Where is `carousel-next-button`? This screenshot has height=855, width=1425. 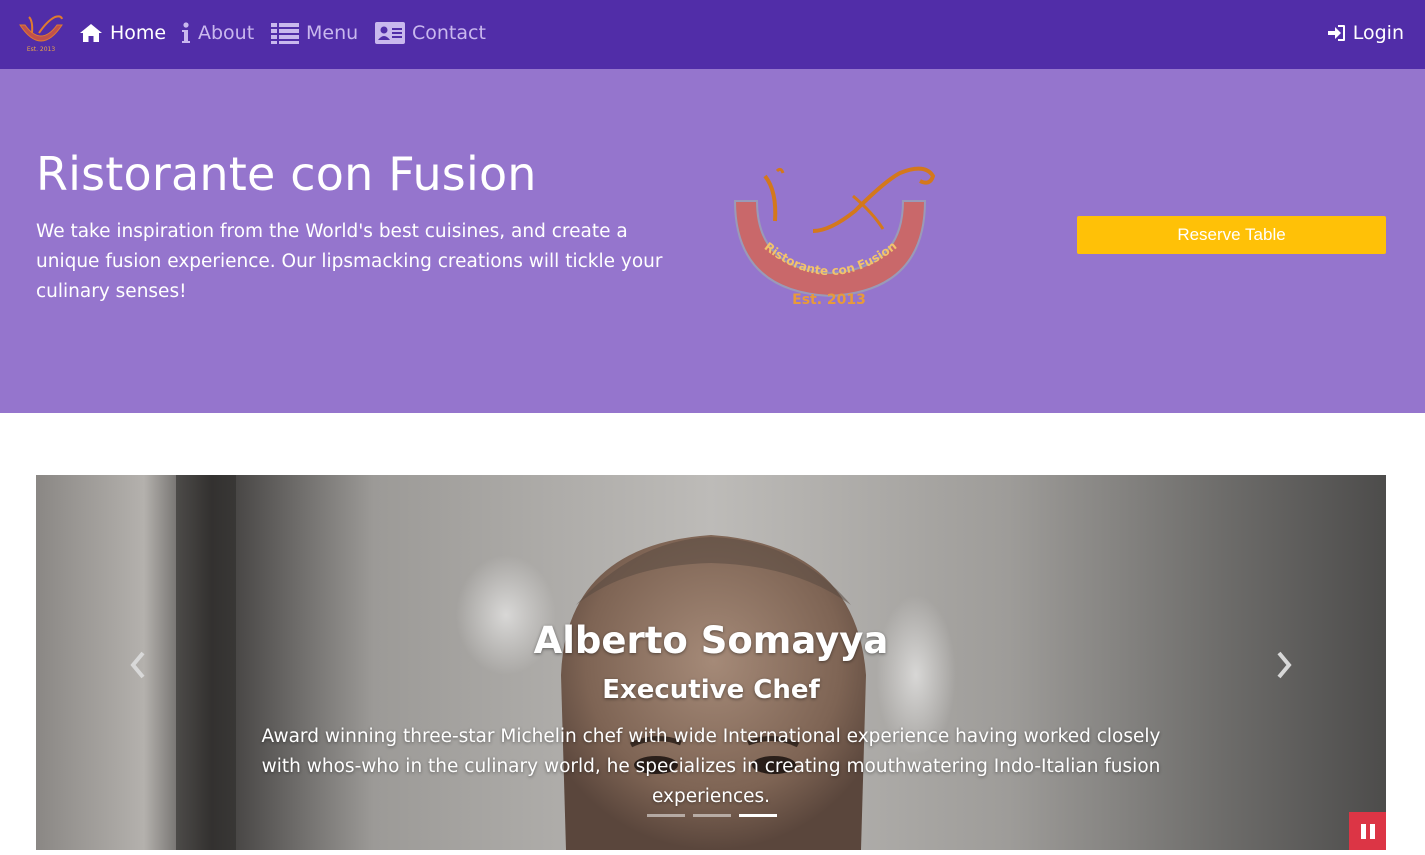
carousel-next-button is located at coordinates (1284, 665).